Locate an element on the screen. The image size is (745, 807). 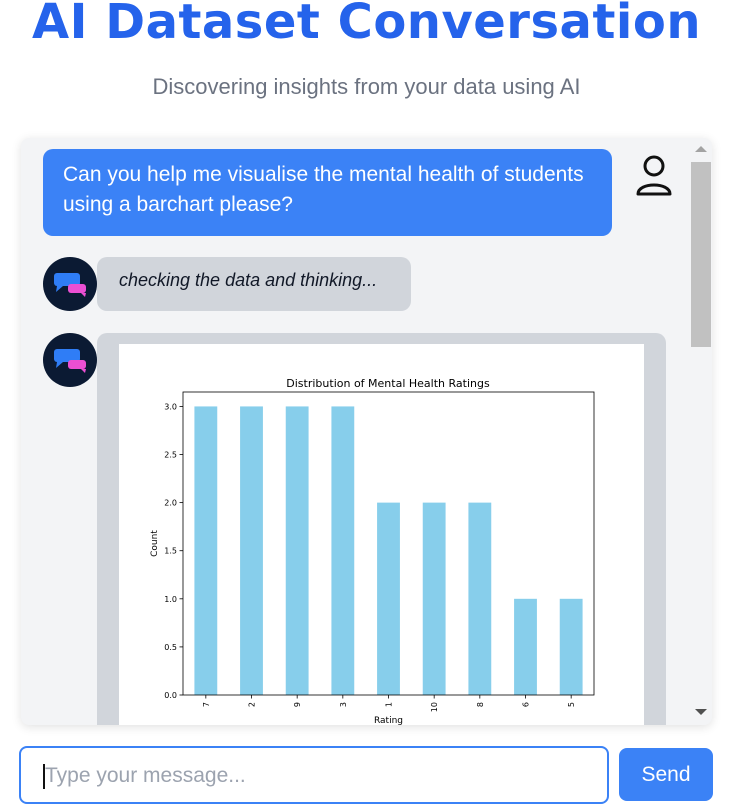
x-tick-label: 7 is located at coordinates (206, 704).